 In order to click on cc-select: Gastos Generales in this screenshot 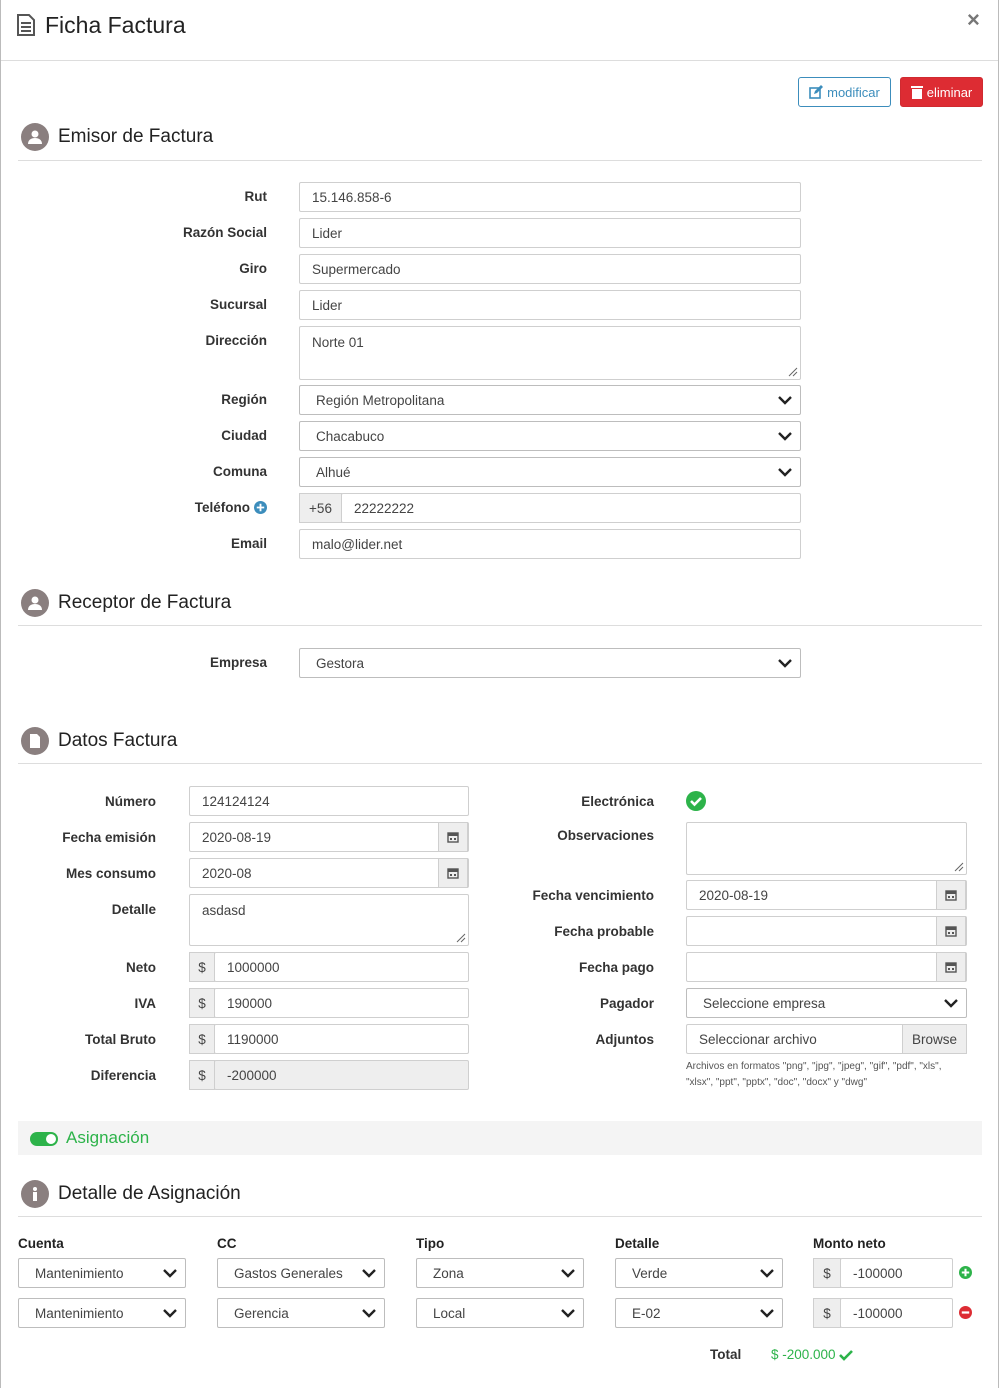, I will do `click(301, 1273)`.